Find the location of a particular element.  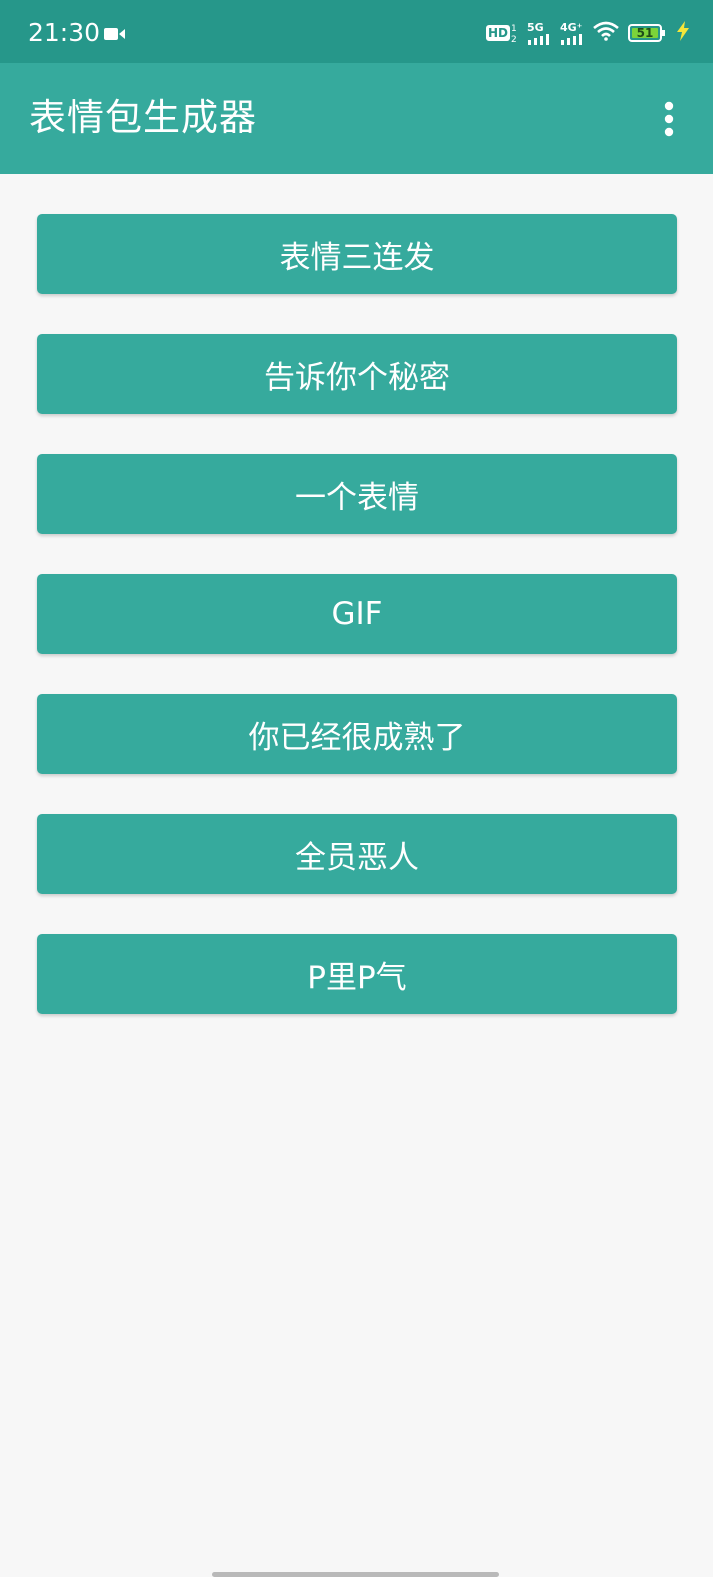

home-indicator is located at coordinates (355, 1574).